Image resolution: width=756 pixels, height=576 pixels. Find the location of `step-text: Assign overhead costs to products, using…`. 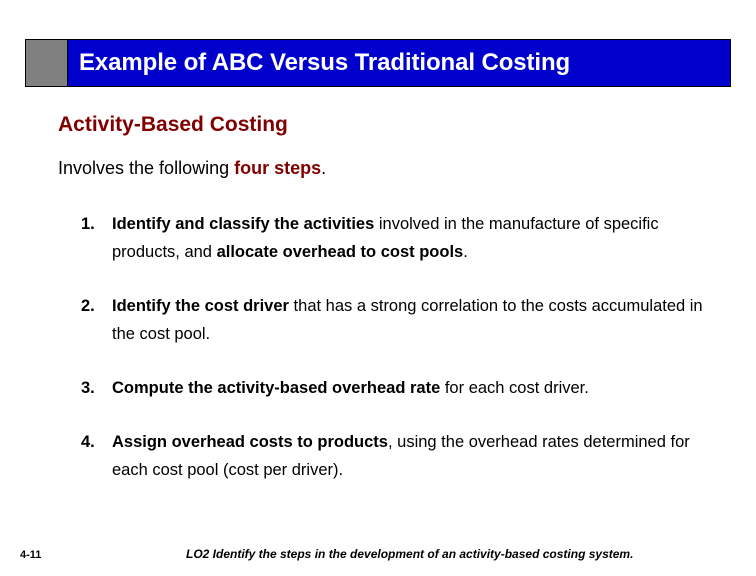

step-text: Assign overhead costs to products, using… is located at coordinates (412, 456).